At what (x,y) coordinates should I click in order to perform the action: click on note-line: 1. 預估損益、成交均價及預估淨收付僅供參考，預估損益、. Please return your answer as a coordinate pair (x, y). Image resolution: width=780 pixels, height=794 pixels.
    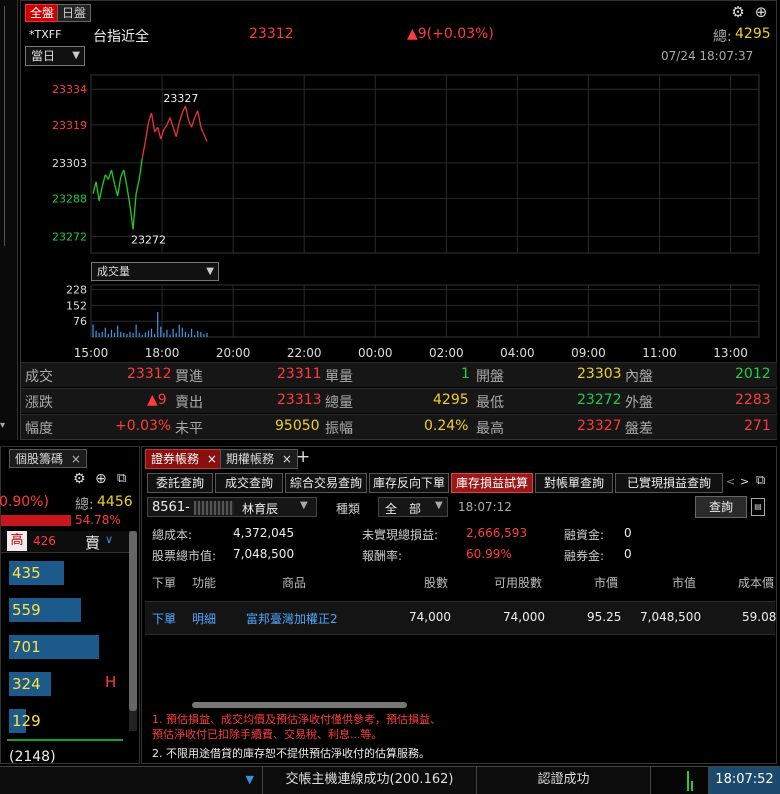
    Looking at the image, I should click on (296, 719).